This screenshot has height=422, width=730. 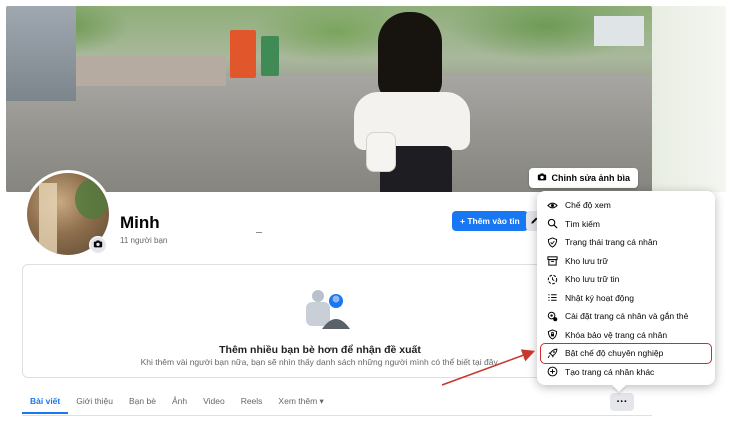 I want to click on activity-log-icon, so click(x=552, y=298).